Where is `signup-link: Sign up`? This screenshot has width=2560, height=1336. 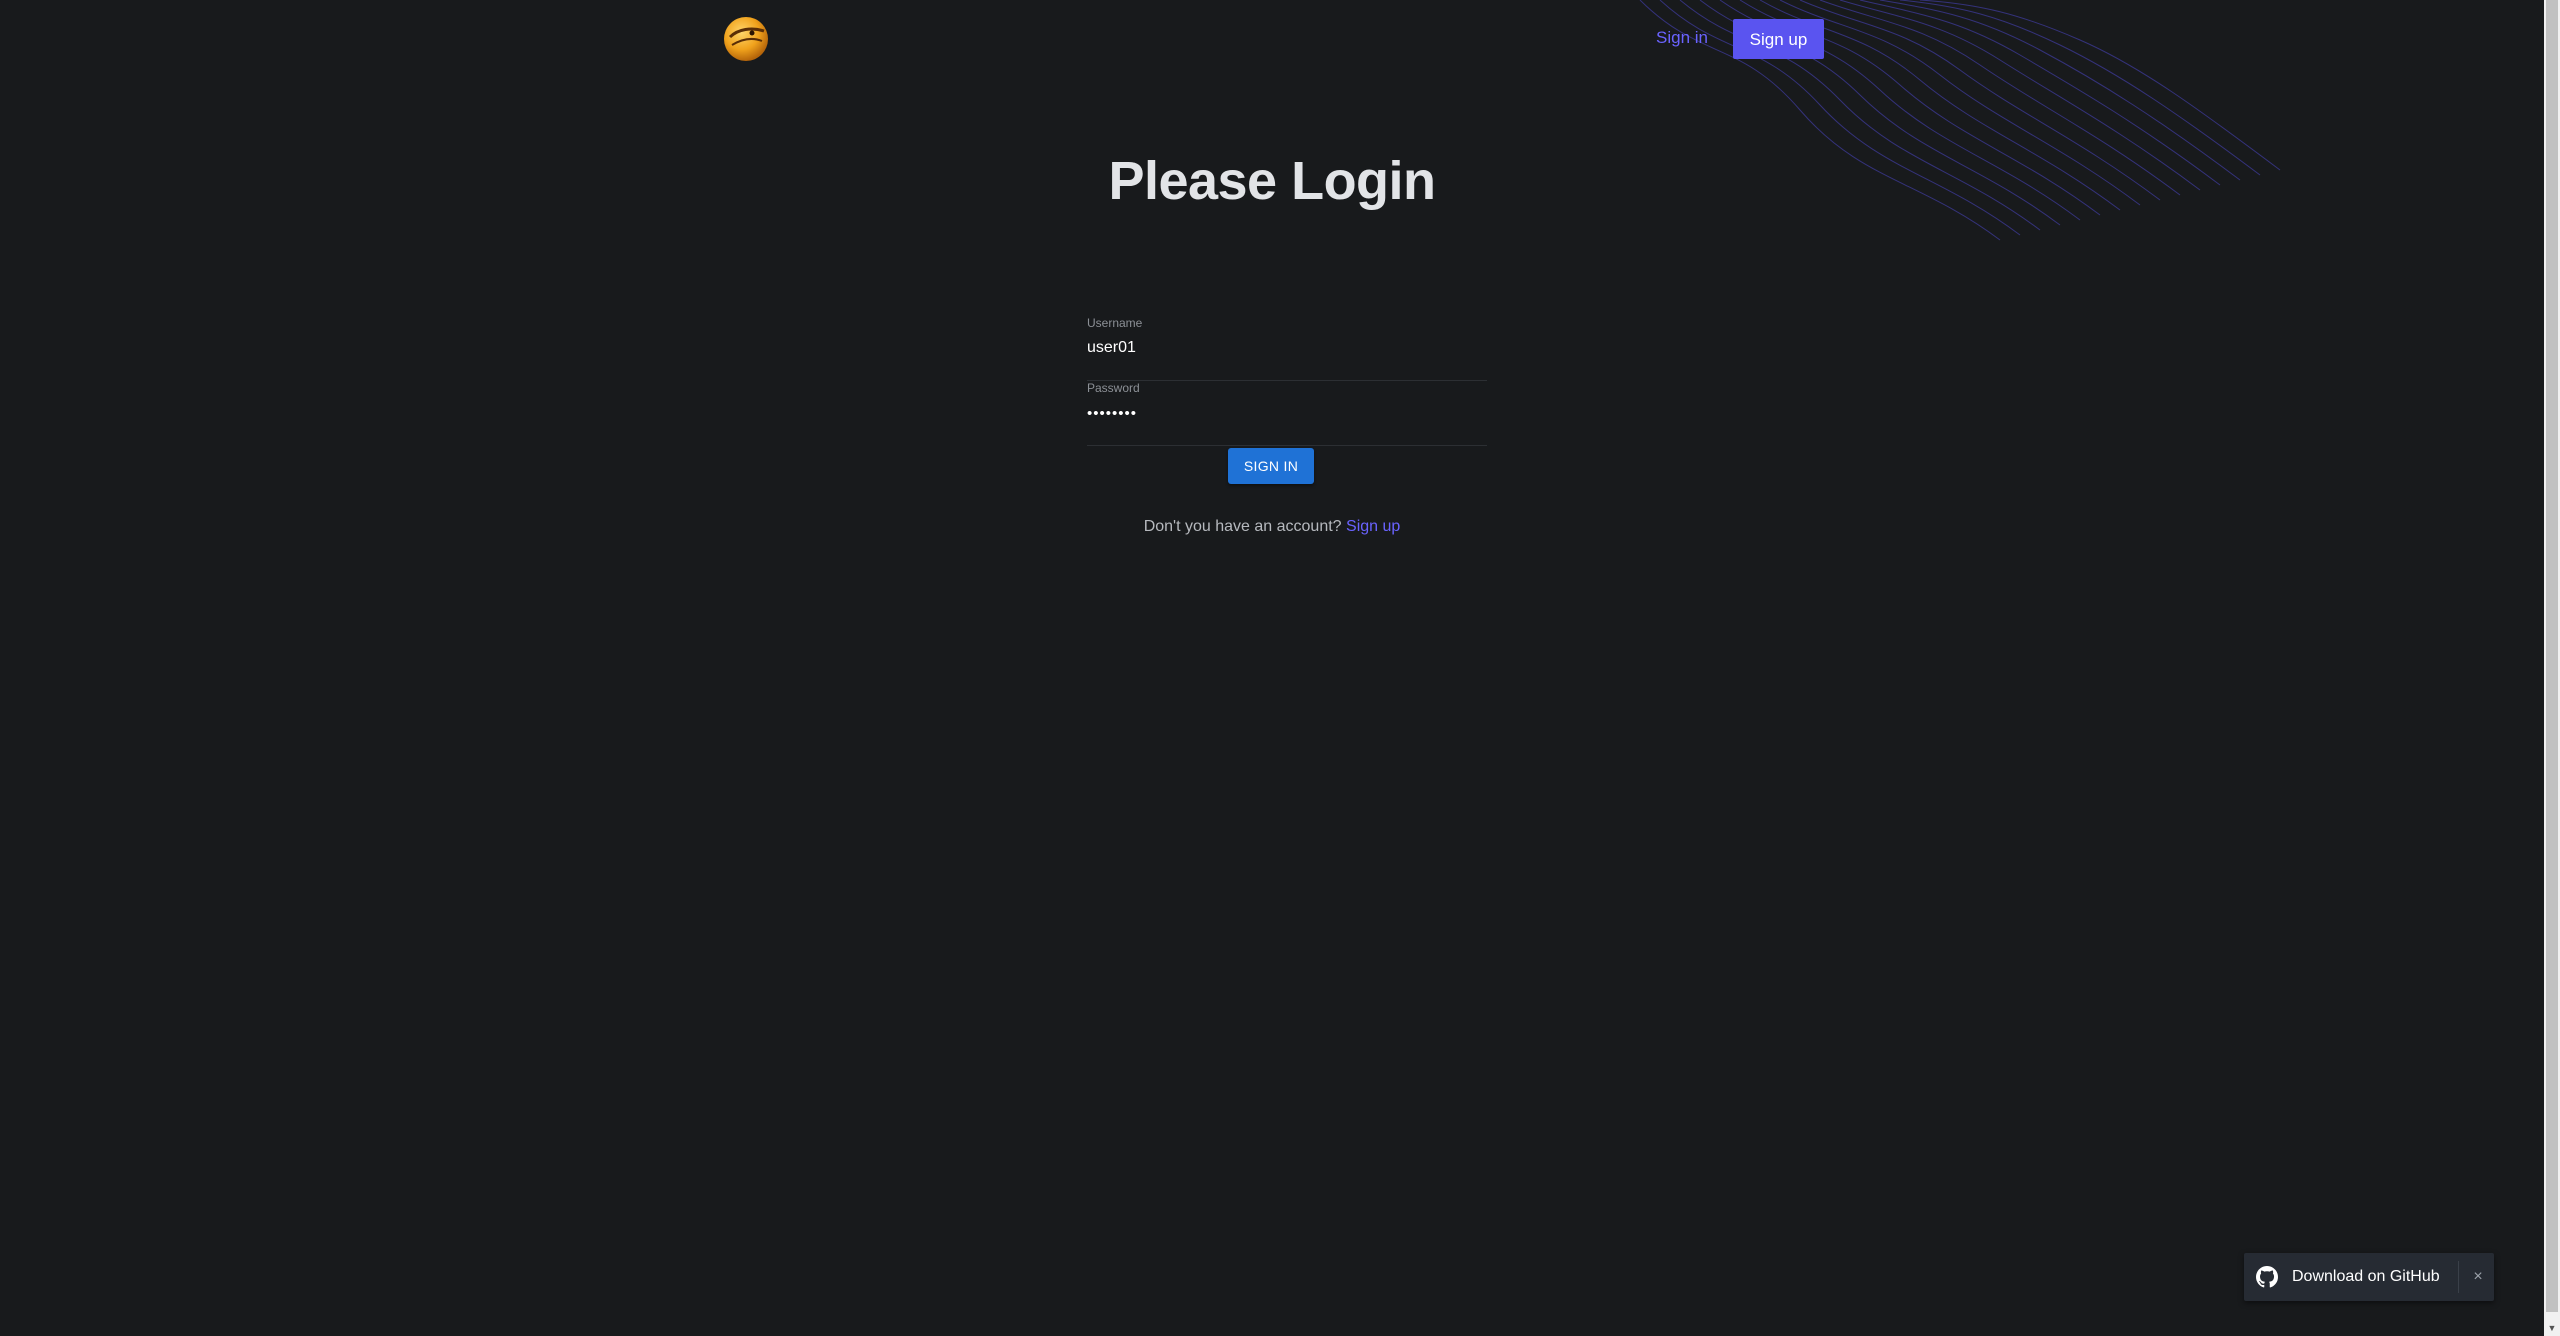 signup-link: Sign up is located at coordinates (1373, 526).